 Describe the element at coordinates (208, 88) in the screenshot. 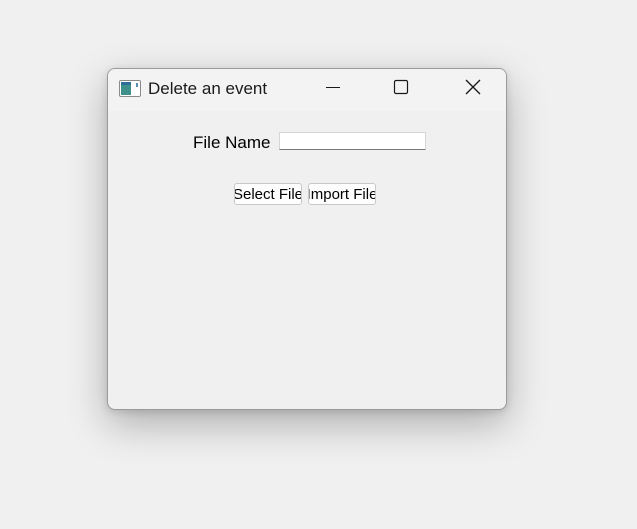

I see `window-title: Delete an event` at that location.